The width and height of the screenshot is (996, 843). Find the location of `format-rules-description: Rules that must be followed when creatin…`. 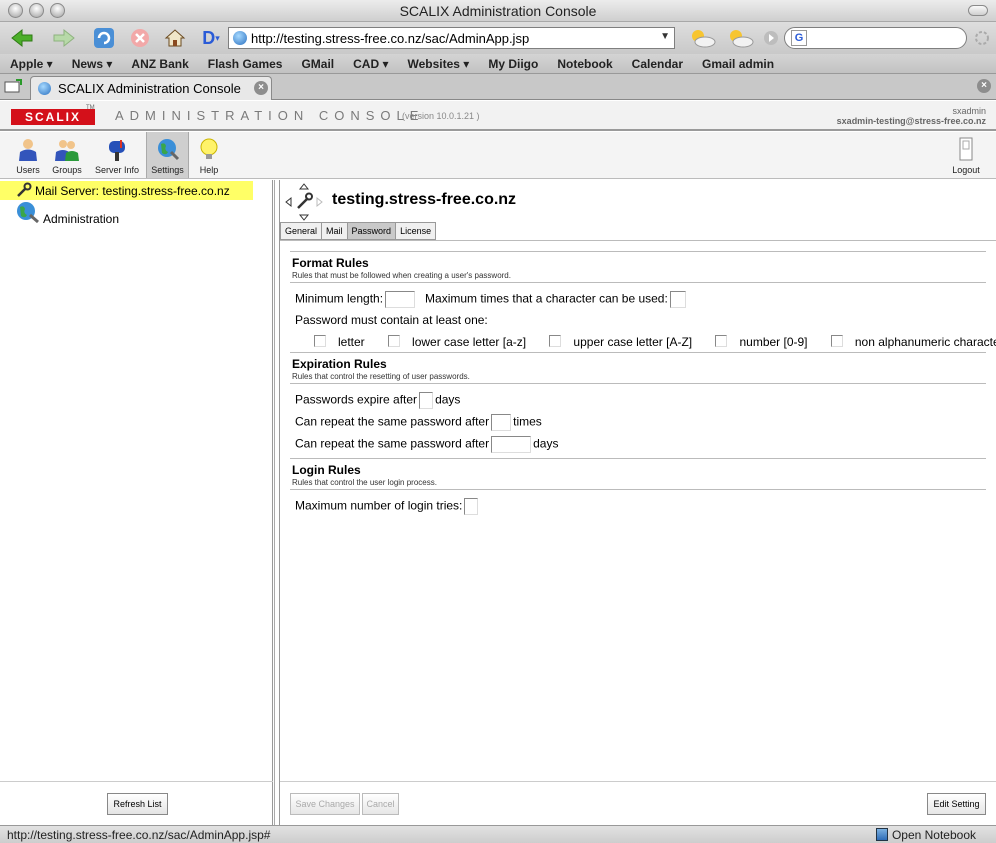

format-rules-description: Rules that must be followed when creatin… is located at coordinates (401, 275).